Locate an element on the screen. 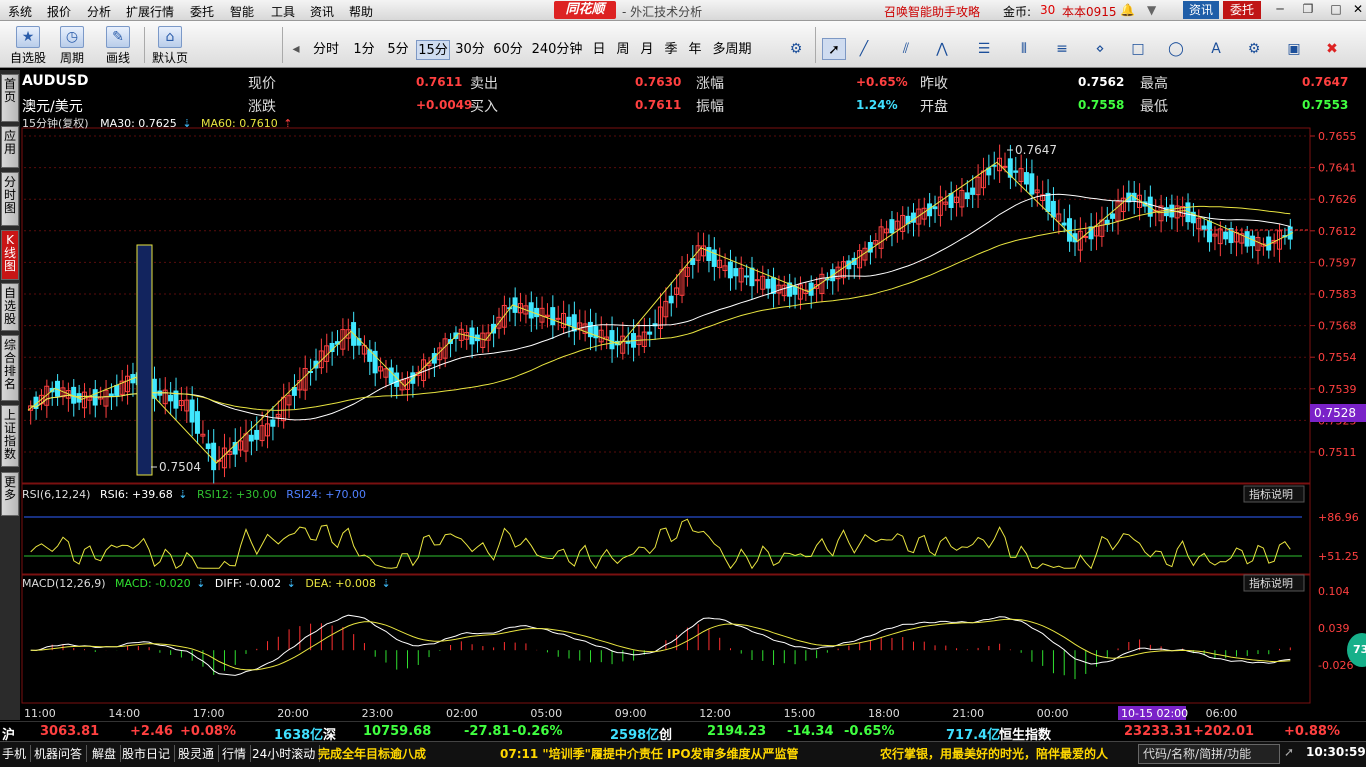  bottom-tab-0: 手机 is located at coordinates (17, 753).